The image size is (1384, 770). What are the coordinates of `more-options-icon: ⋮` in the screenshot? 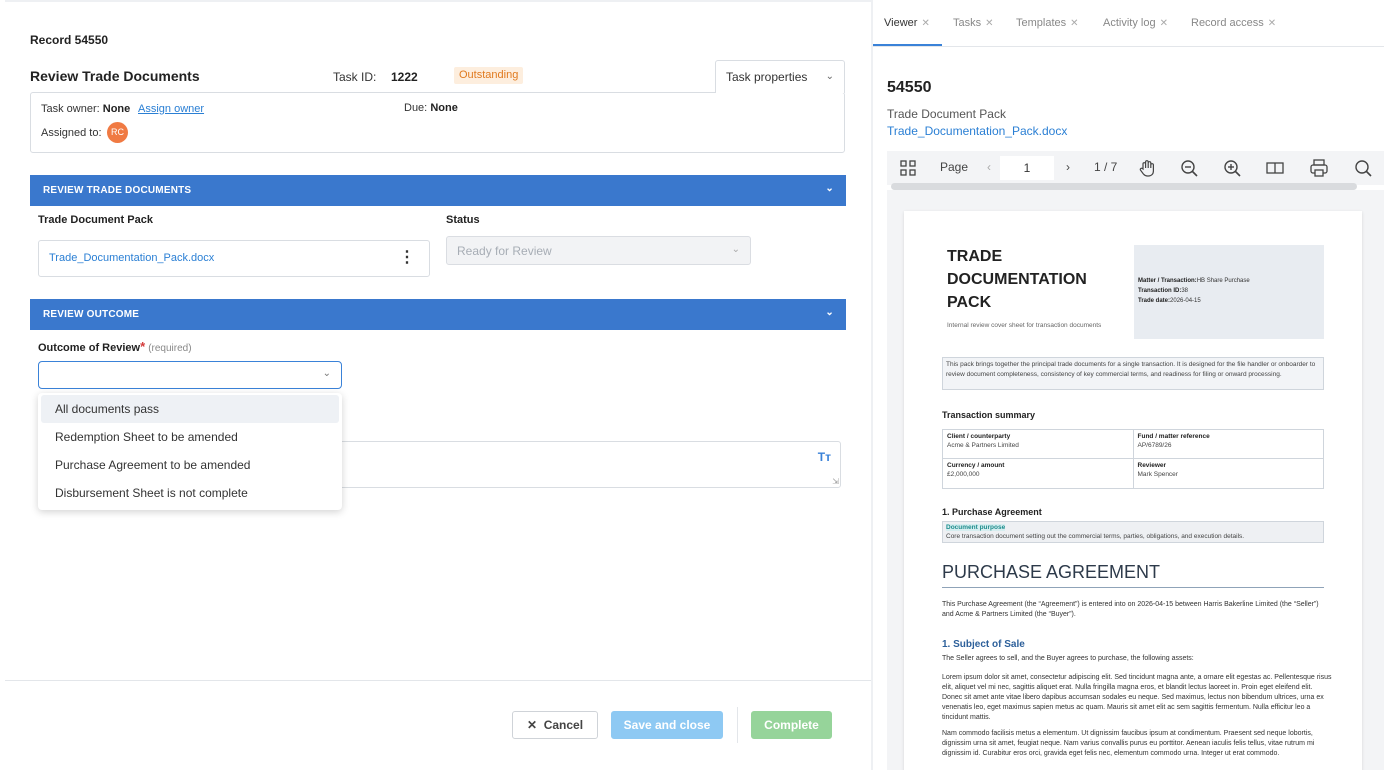 It's located at (407, 258).